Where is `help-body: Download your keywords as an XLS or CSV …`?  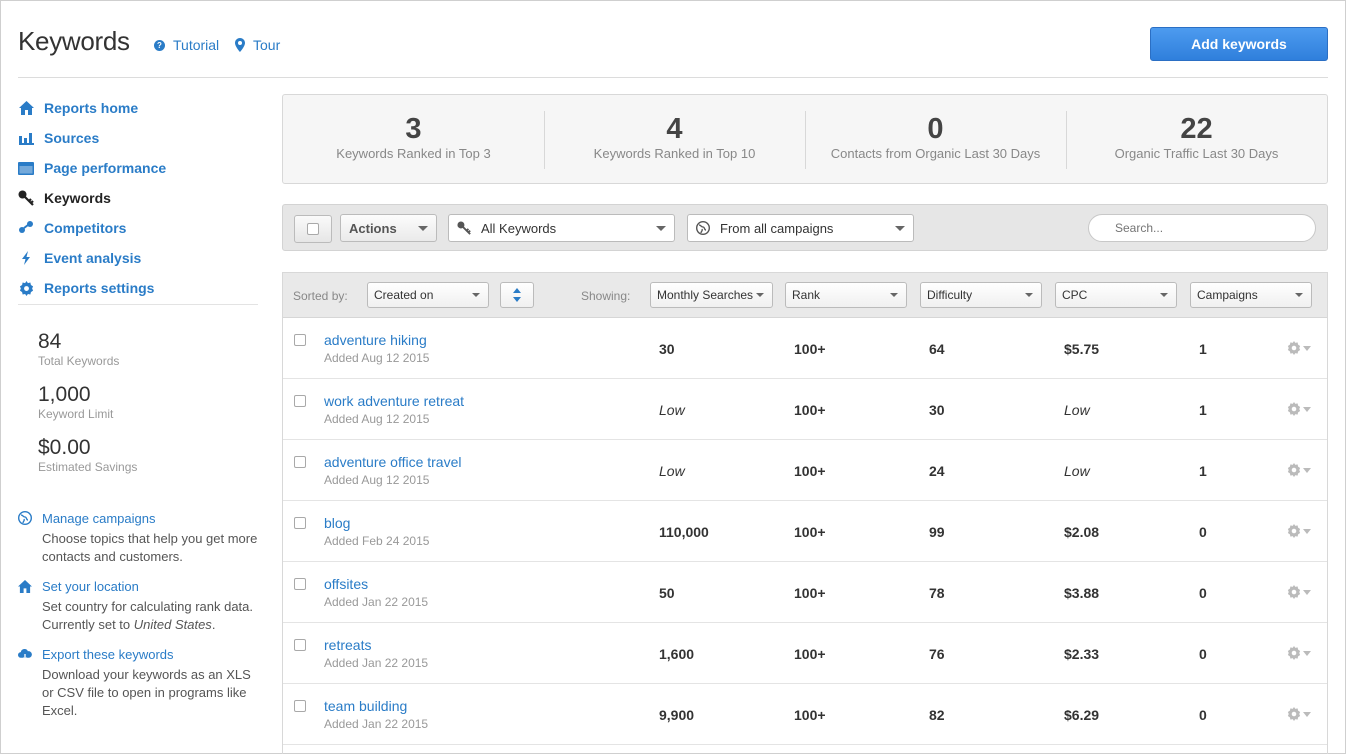 help-body: Download your keywords as an XLS or CSV … is located at coordinates (146, 692).